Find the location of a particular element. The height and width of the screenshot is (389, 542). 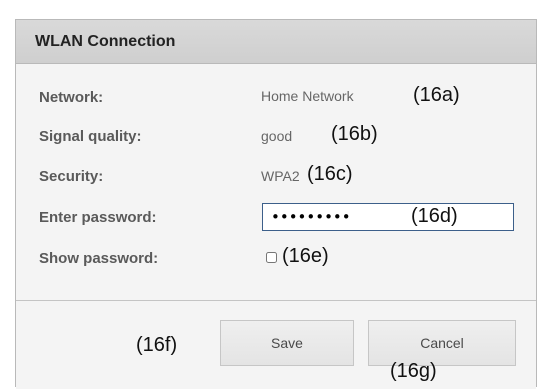

callout-security: (16c) is located at coordinates (330, 174).